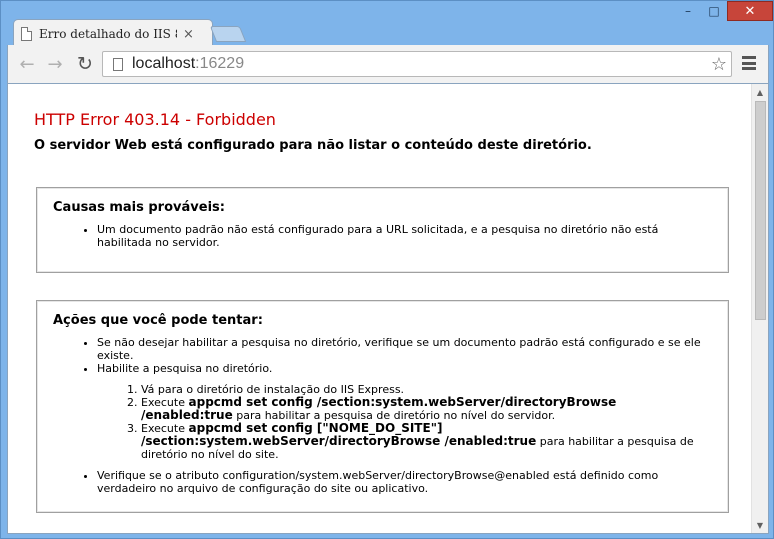 This screenshot has height=539, width=774. I want to click on window-controls: – □ ✕, so click(724, 11).